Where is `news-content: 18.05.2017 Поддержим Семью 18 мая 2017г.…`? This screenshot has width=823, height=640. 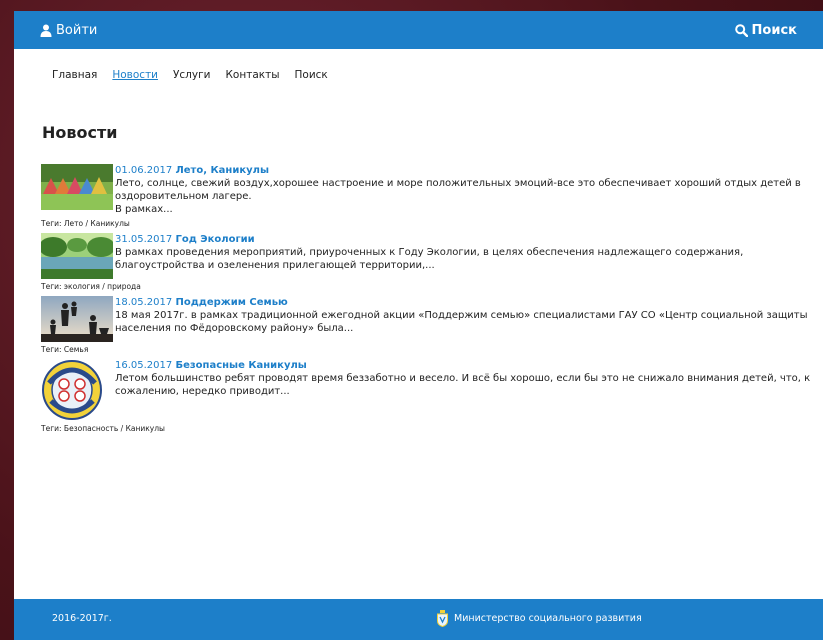
news-content: 18.05.2017 Поддержим Семью 18 мая 2017г.… is located at coordinates (463, 319).